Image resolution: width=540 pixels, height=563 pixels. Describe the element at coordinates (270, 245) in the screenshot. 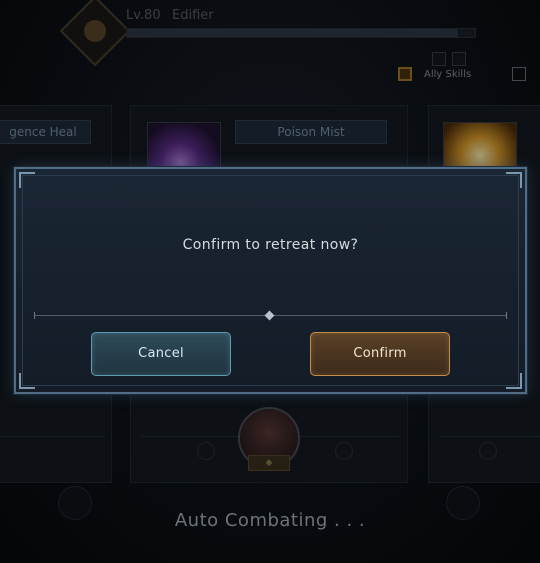

I see `dialog-message: Confirm to retreat now?` at that location.